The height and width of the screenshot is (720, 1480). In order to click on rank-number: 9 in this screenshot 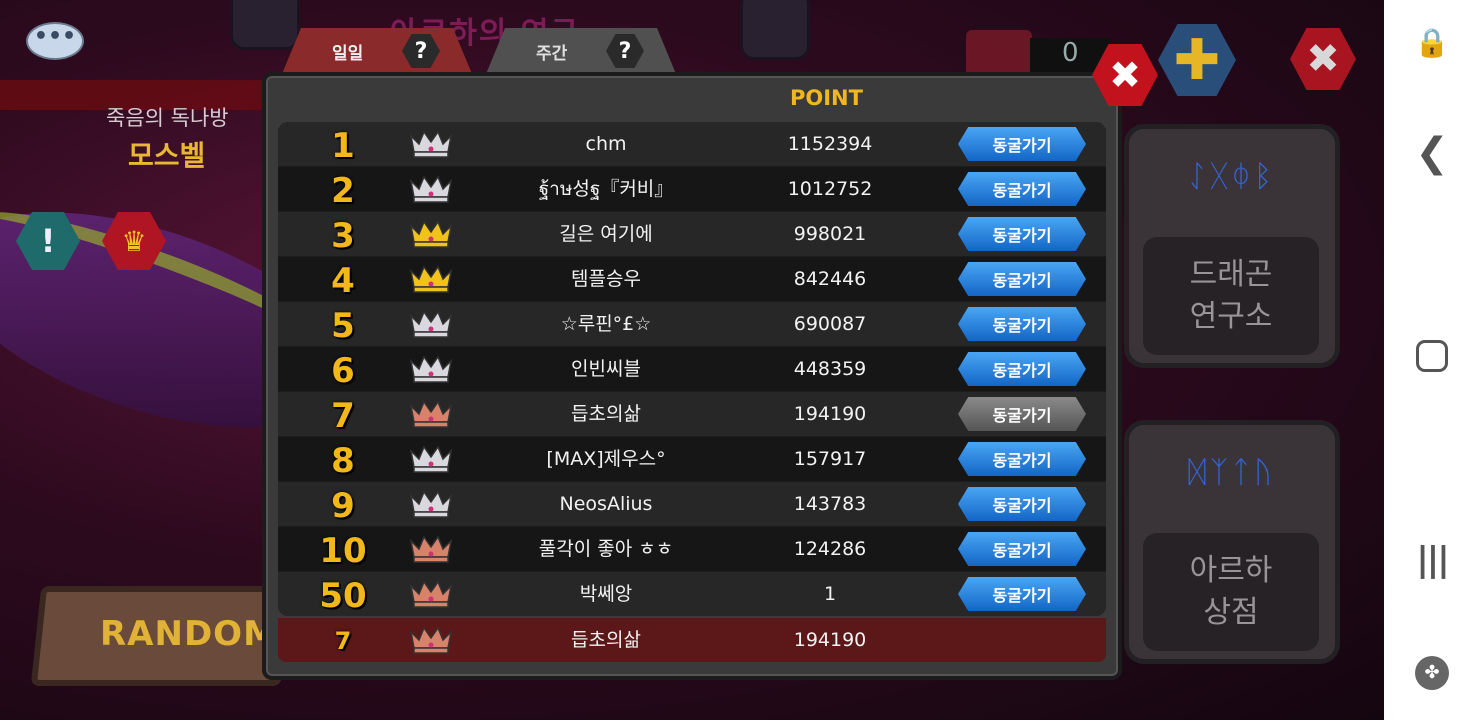, I will do `click(343, 506)`.